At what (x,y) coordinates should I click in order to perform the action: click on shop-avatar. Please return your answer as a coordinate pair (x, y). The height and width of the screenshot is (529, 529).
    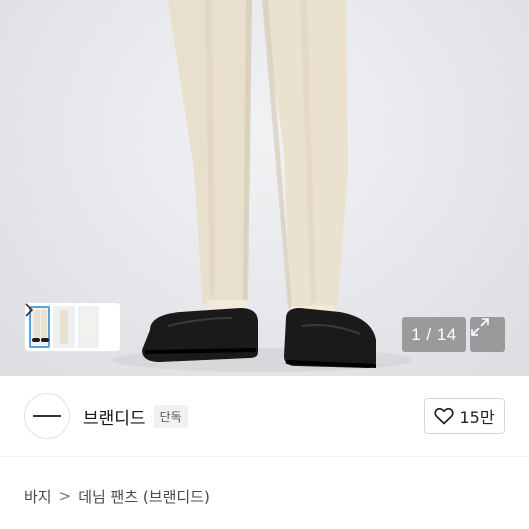
    Looking at the image, I should click on (47, 416).